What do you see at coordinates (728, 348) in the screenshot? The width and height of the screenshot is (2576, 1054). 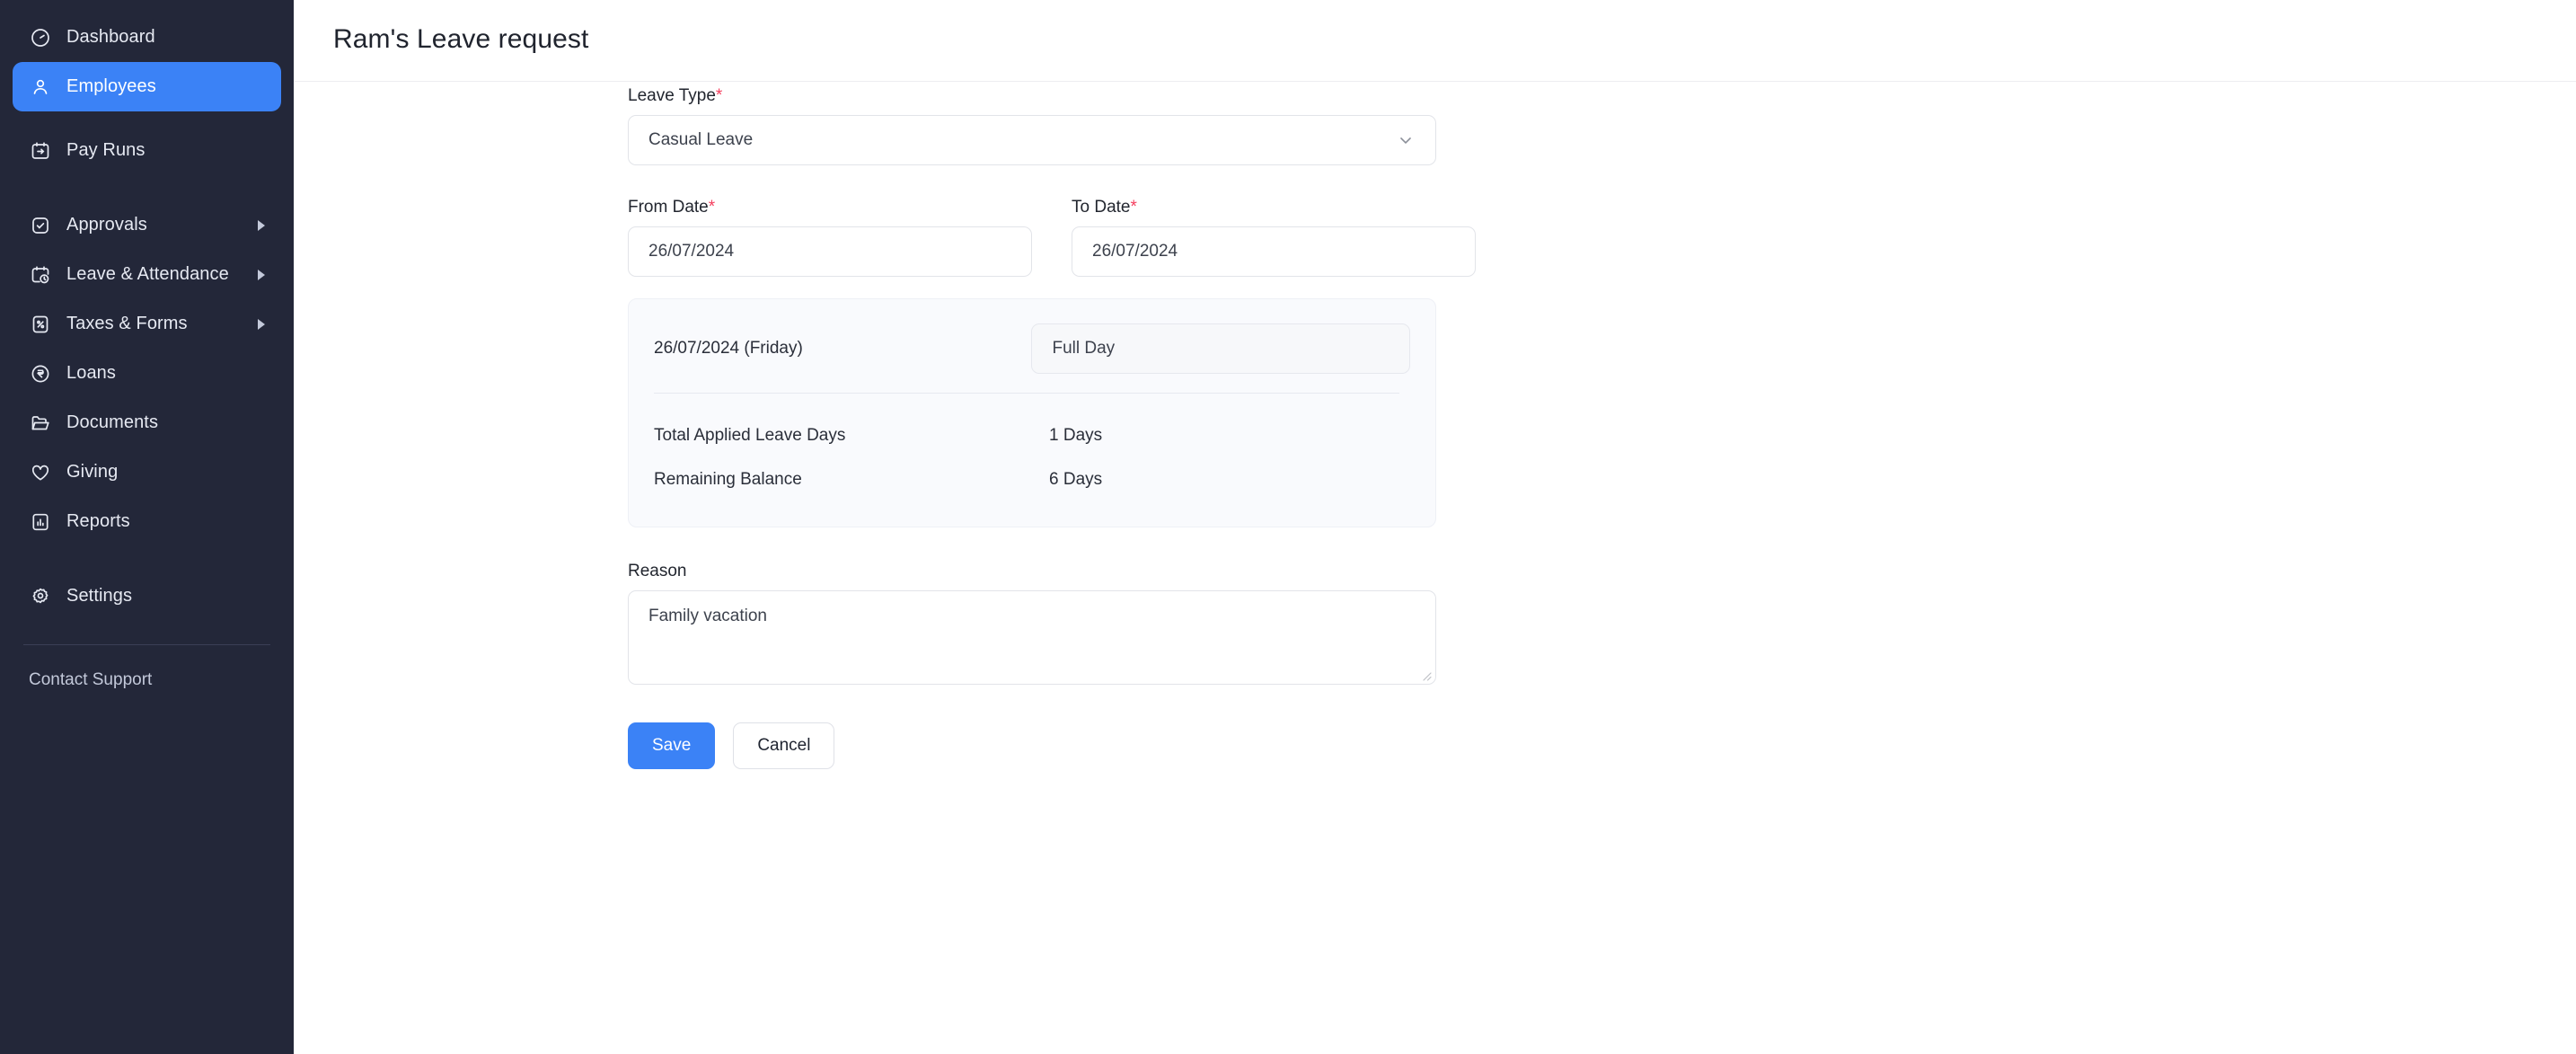 I see `leave-day-date: 26/07/2024 (Friday)` at bounding box center [728, 348].